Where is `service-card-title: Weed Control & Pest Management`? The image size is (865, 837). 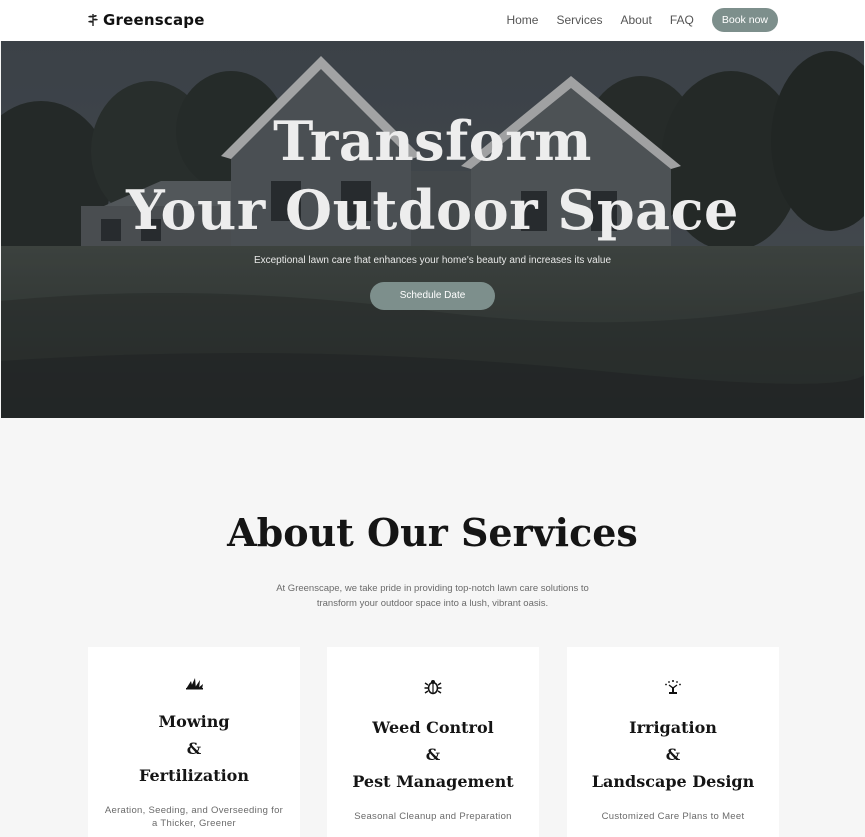 service-card-title: Weed Control & Pest Management is located at coordinates (433, 754).